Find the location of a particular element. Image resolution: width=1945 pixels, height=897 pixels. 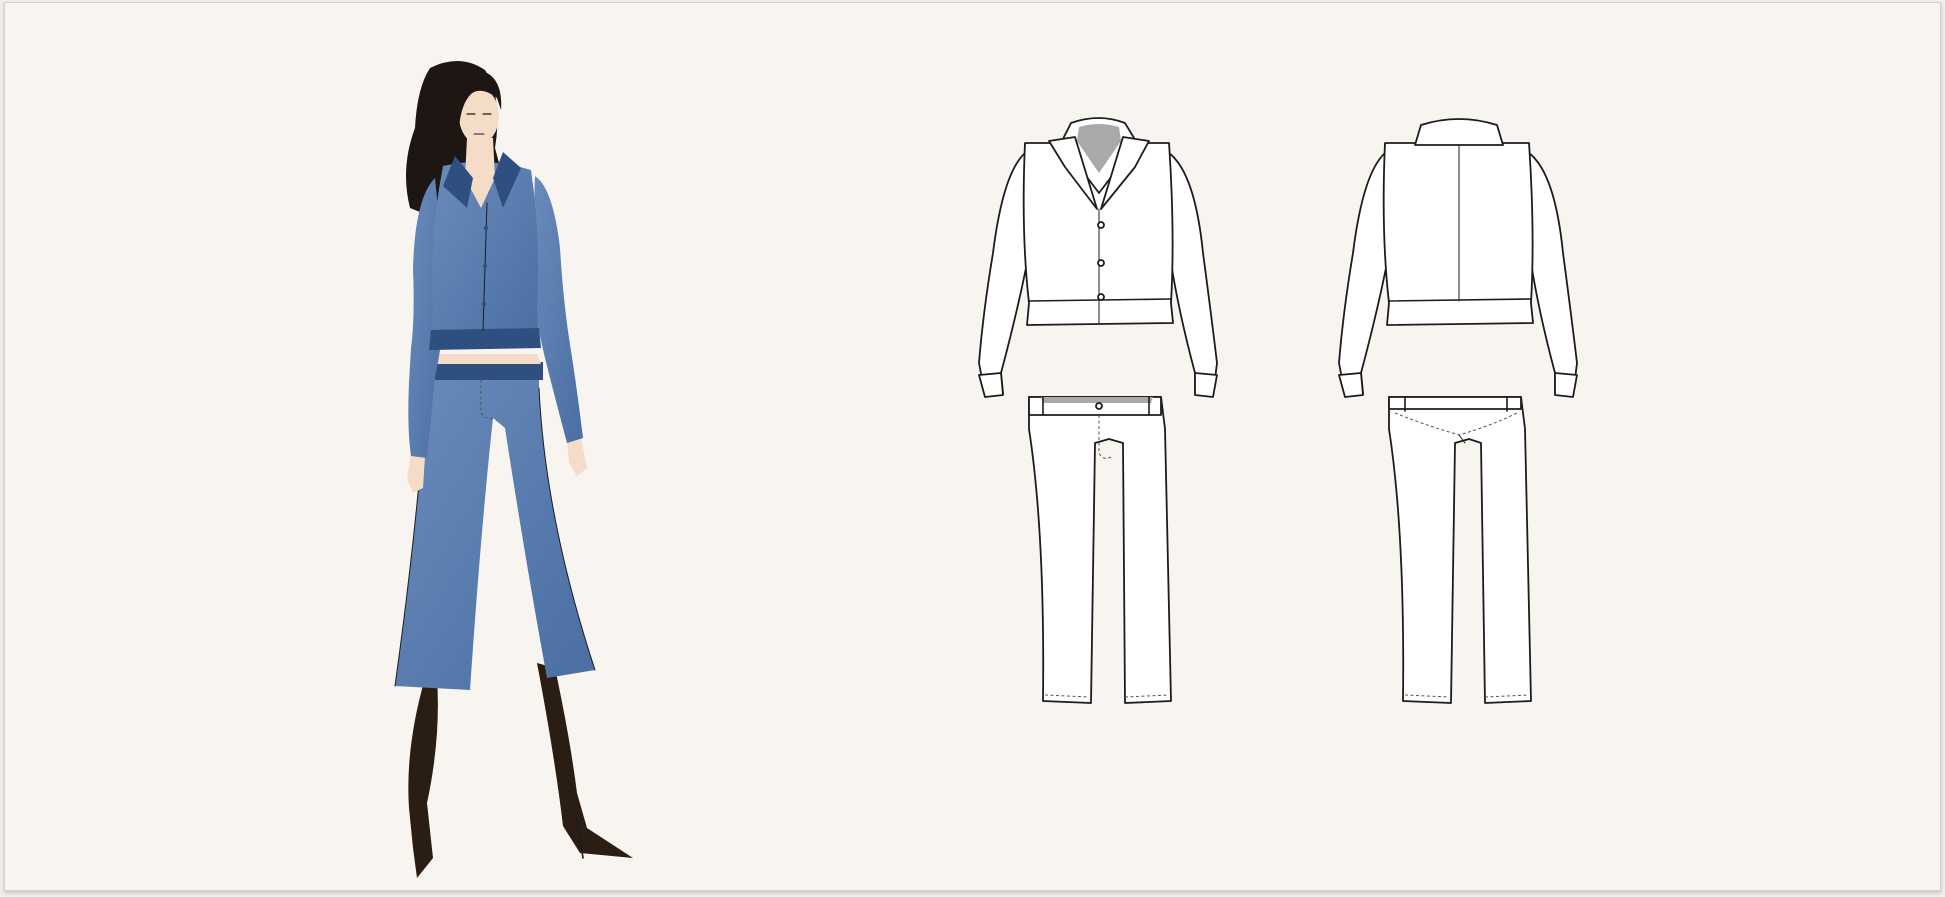

flat-sketch-front is located at coordinates (1100, 413).